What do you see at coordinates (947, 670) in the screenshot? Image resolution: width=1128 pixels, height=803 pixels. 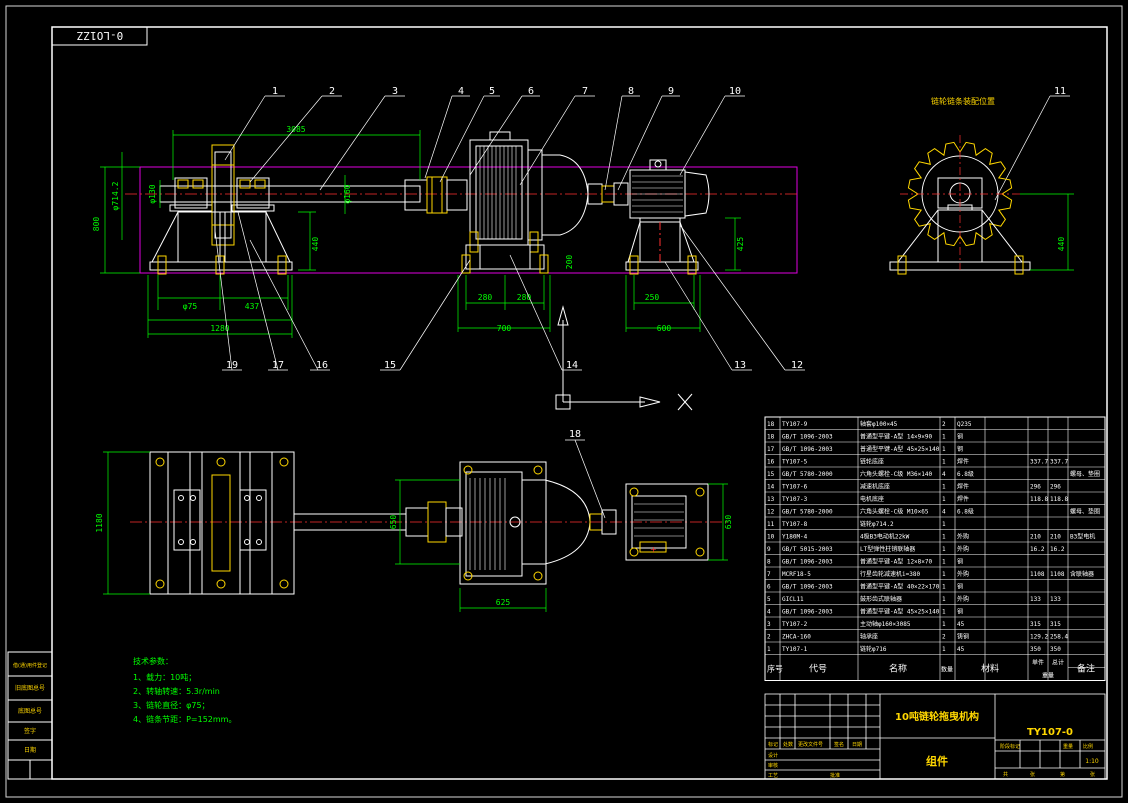 I see `bom-header: 数量` at bounding box center [947, 670].